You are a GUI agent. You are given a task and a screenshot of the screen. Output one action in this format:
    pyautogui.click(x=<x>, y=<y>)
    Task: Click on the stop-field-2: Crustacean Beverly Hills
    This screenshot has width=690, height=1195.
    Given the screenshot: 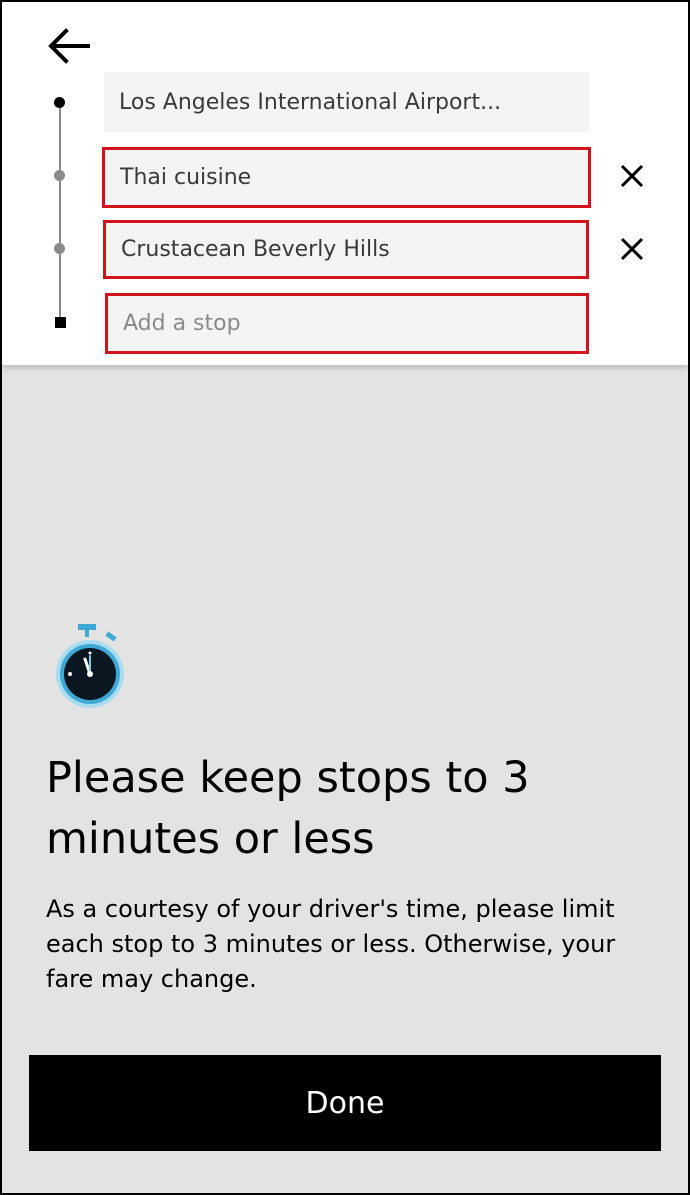 What is the action you would take?
    pyautogui.click(x=346, y=249)
    